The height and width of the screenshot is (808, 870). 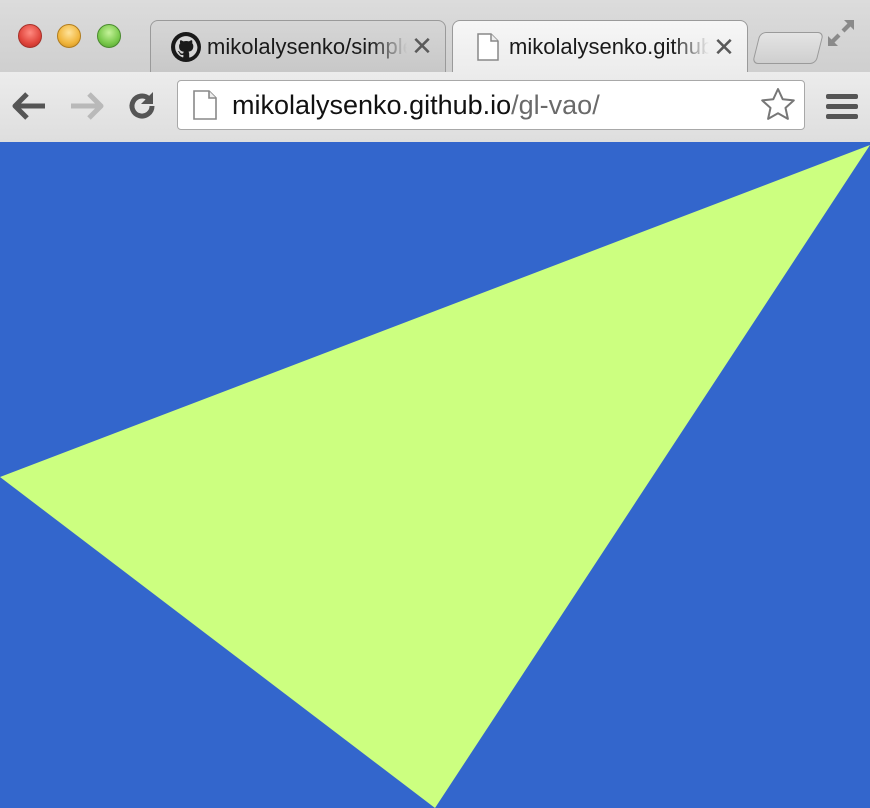 I want to click on tab-github: mikolalysenko/simple- ✕, so click(x=298, y=46).